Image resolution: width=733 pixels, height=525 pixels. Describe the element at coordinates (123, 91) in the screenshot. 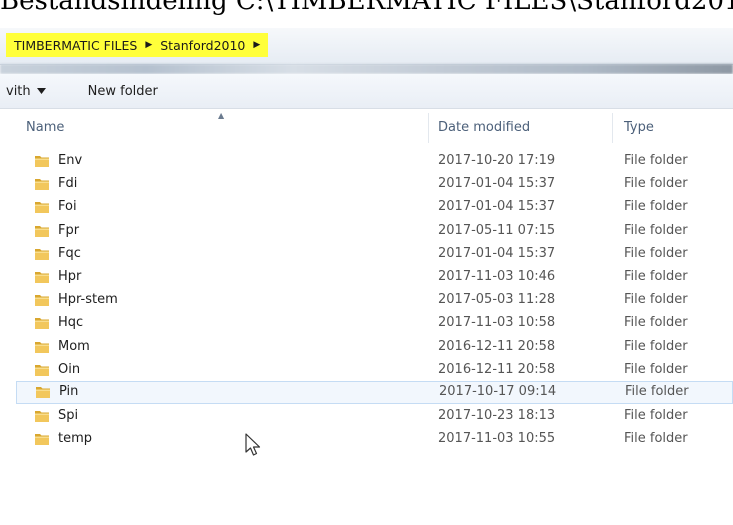

I see `new-folder-button: New folder` at that location.